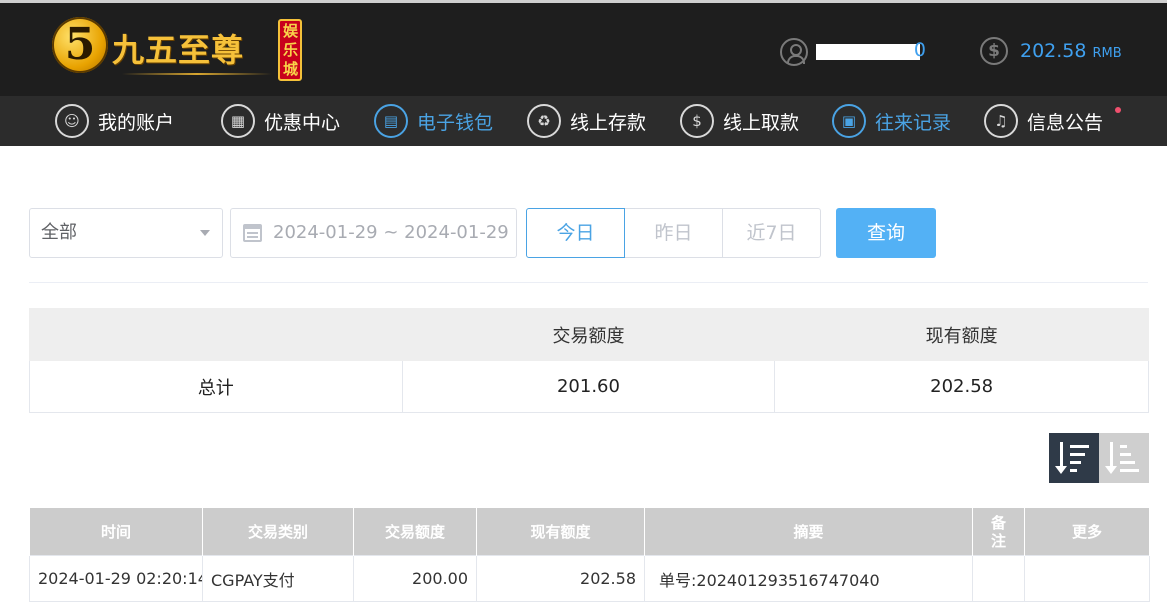 This screenshot has height=603, width=1167. I want to click on summary-row: 总计 201.60 202.58, so click(589, 386).